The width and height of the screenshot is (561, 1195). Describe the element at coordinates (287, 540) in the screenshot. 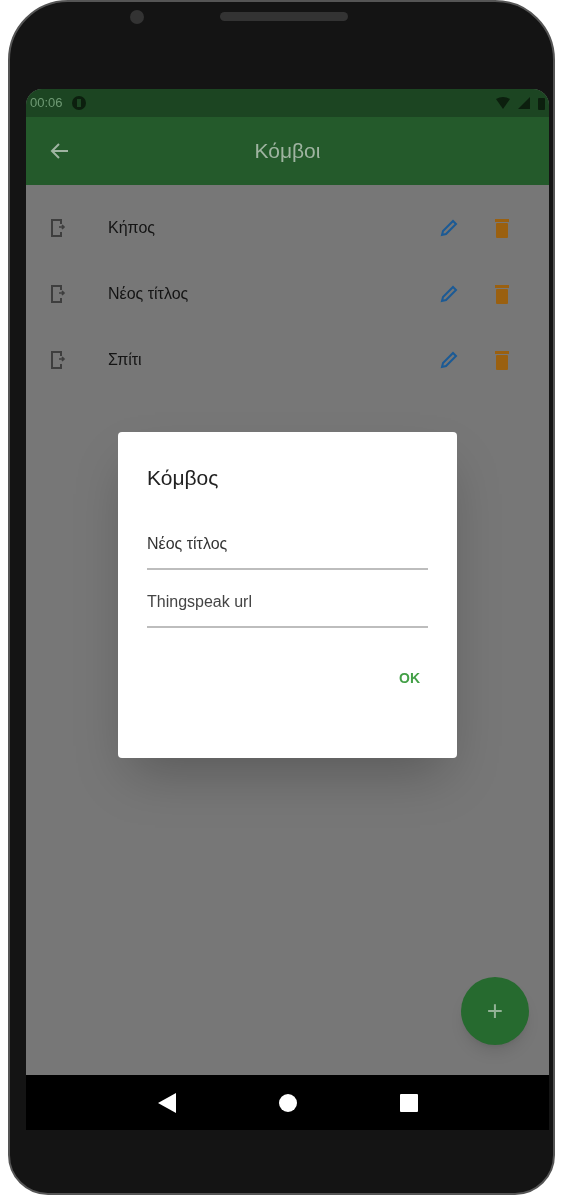

I see `input-field: Νέος τίτλος` at that location.